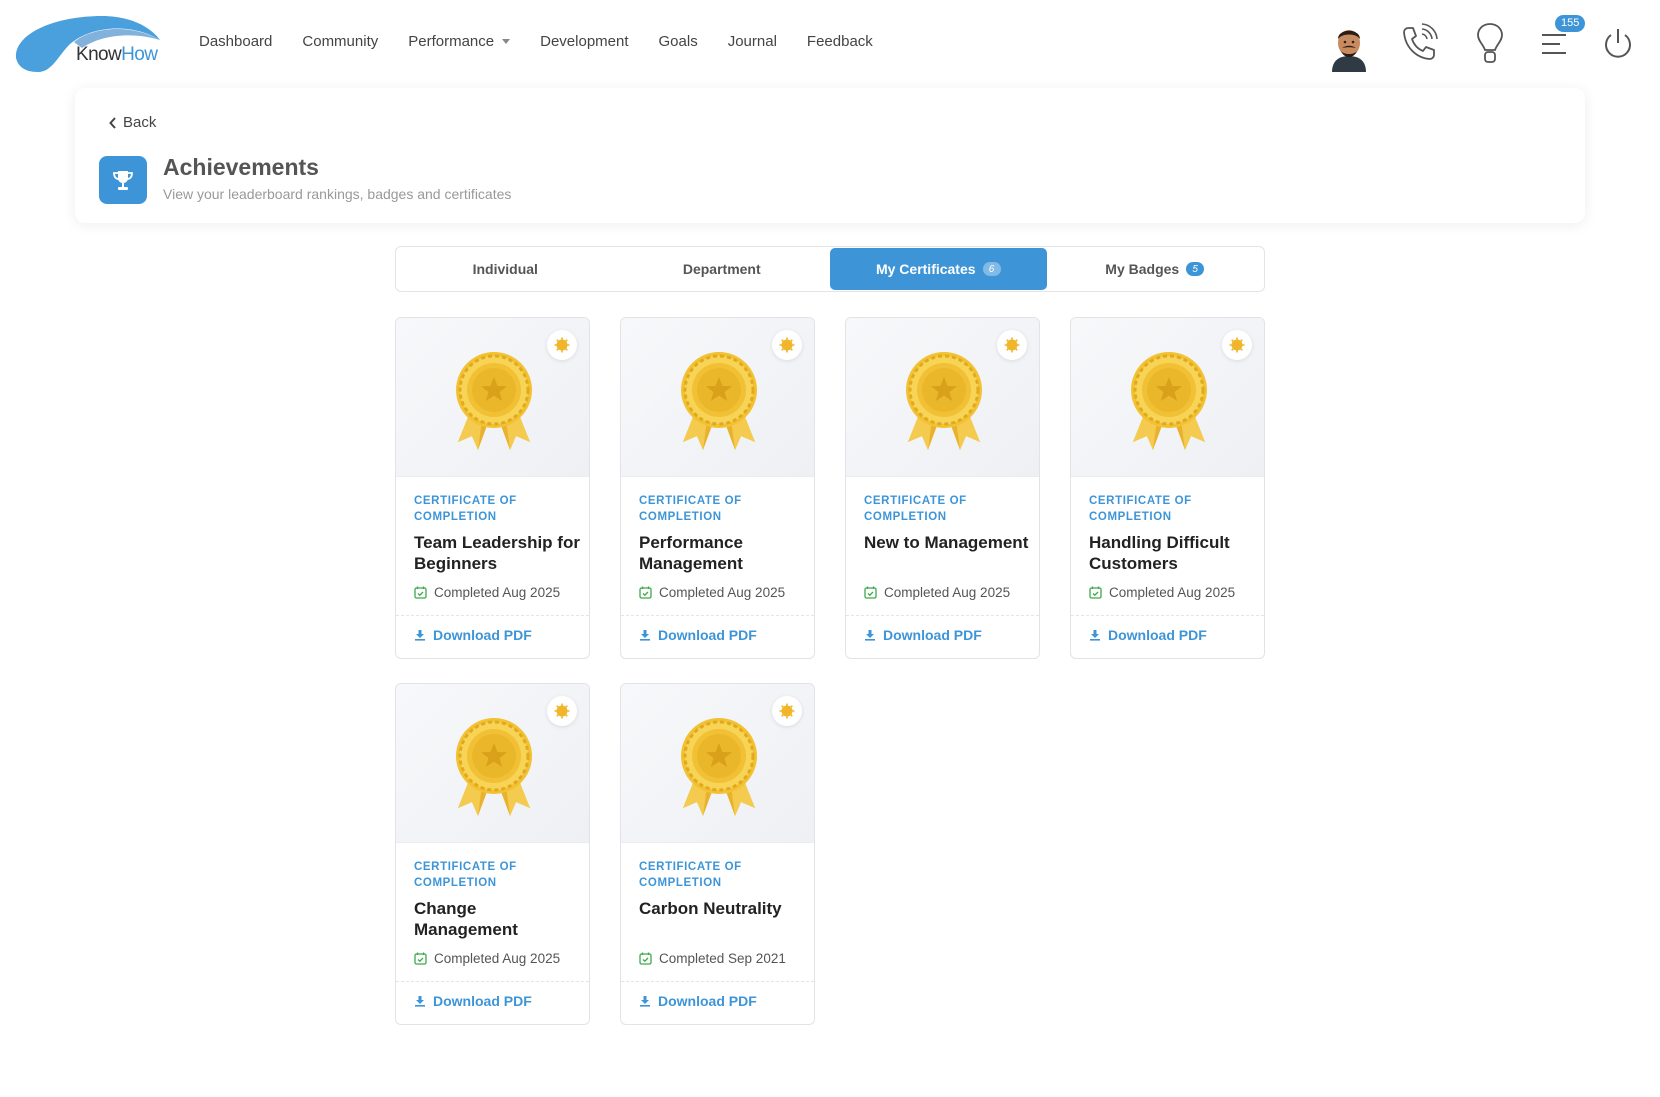 This screenshot has width=1660, height=1097. I want to click on nav-feedback: Feedback, so click(840, 41).